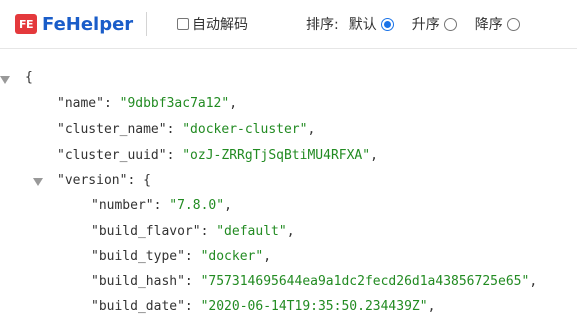 The image size is (577, 315). I want to click on json-line: "name": "9dbbf3ac7a12",, so click(147, 103).